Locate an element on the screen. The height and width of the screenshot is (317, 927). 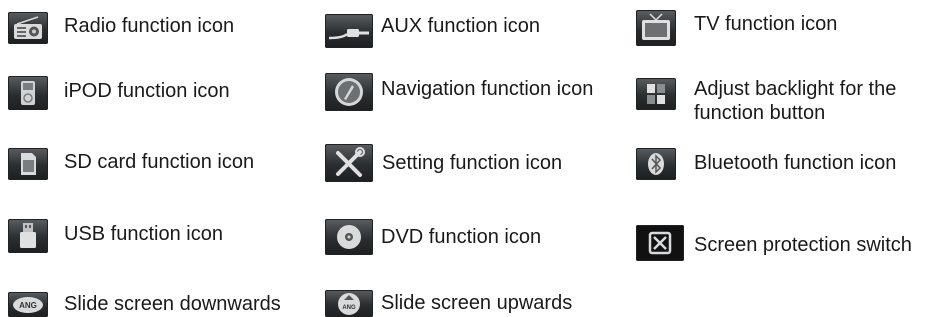
slide-down-icon-text: ANG is located at coordinates (28, 305).